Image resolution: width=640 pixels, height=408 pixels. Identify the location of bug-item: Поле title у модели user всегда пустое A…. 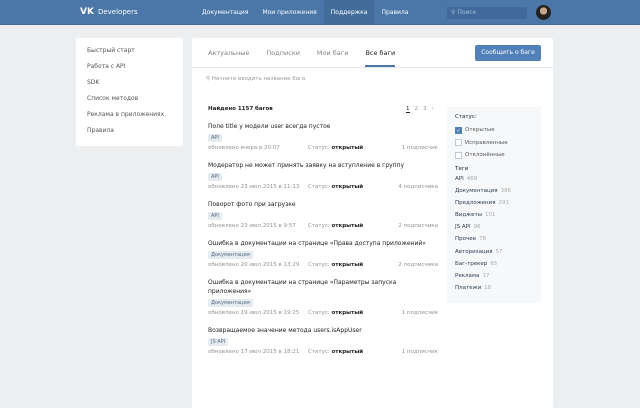
(323, 136).